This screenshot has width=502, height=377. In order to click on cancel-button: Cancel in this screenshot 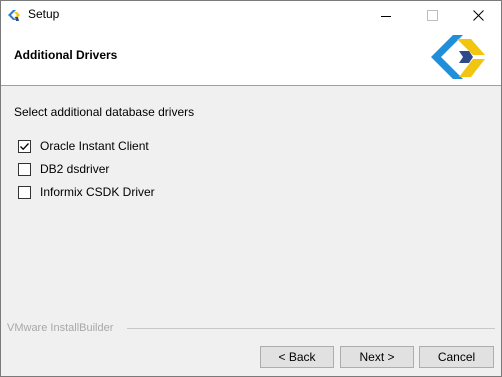, I will do `click(456, 357)`.